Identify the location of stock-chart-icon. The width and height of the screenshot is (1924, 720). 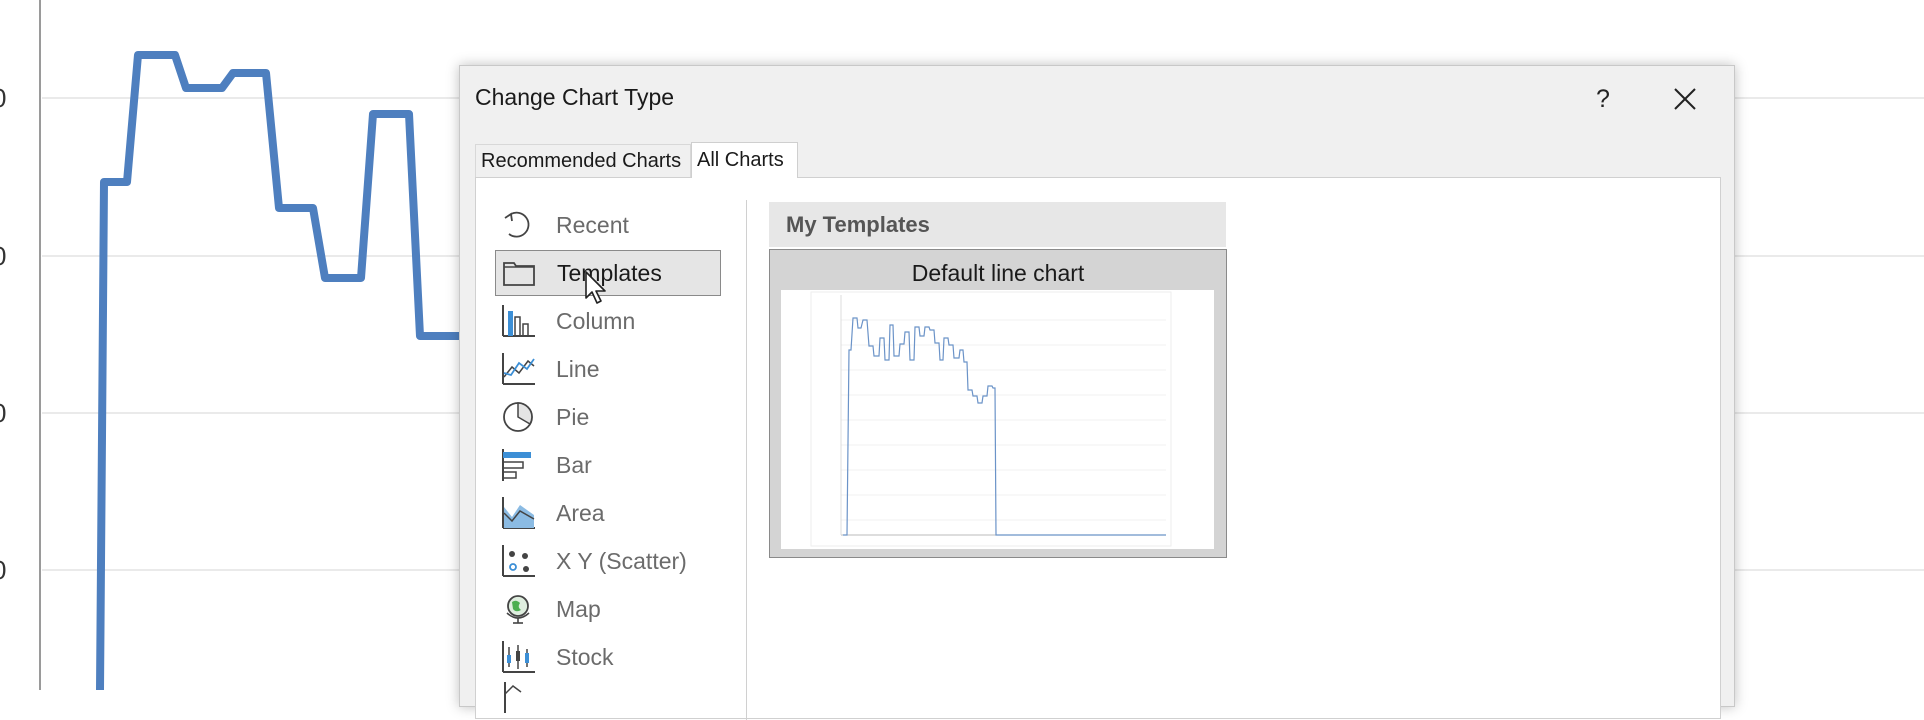
(518, 657).